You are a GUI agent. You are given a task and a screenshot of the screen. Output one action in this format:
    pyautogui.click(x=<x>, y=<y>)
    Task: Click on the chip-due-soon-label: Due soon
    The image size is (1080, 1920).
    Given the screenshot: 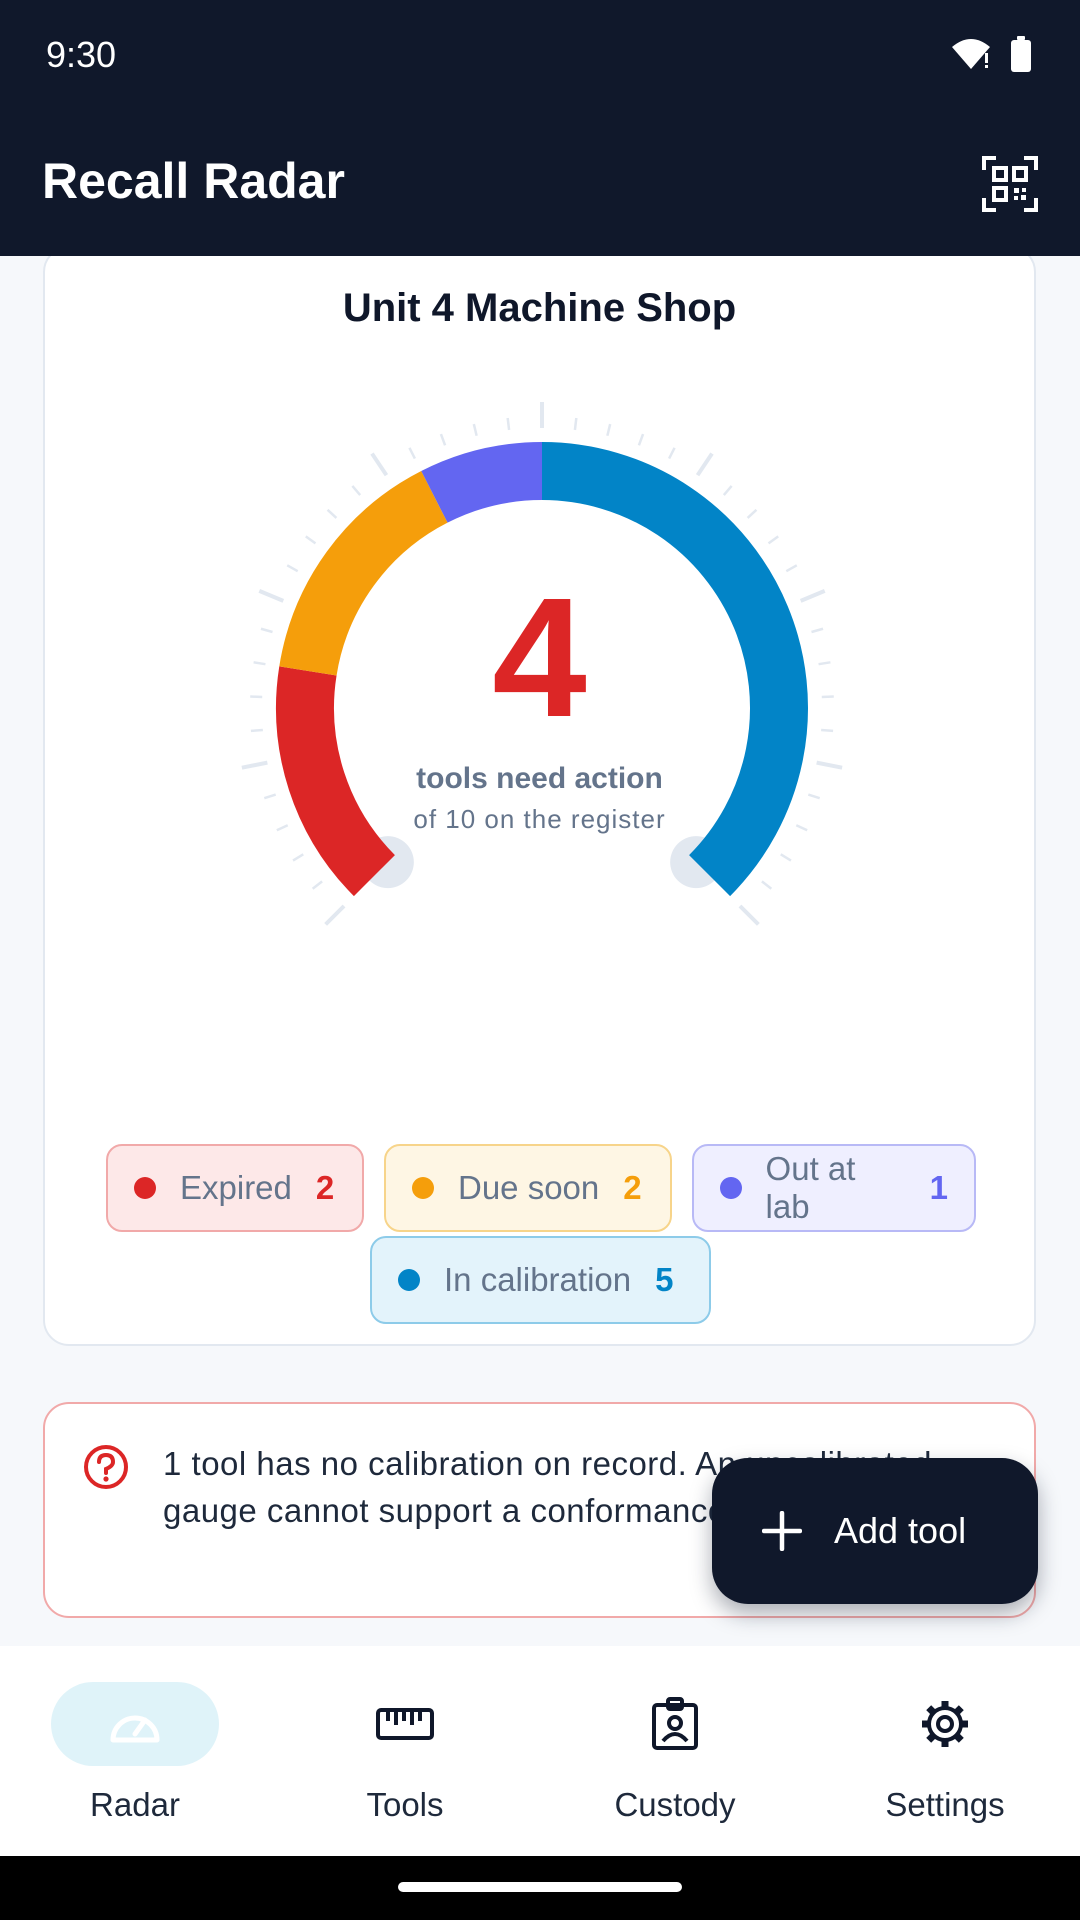 What is the action you would take?
    pyautogui.click(x=529, y=1187)
    